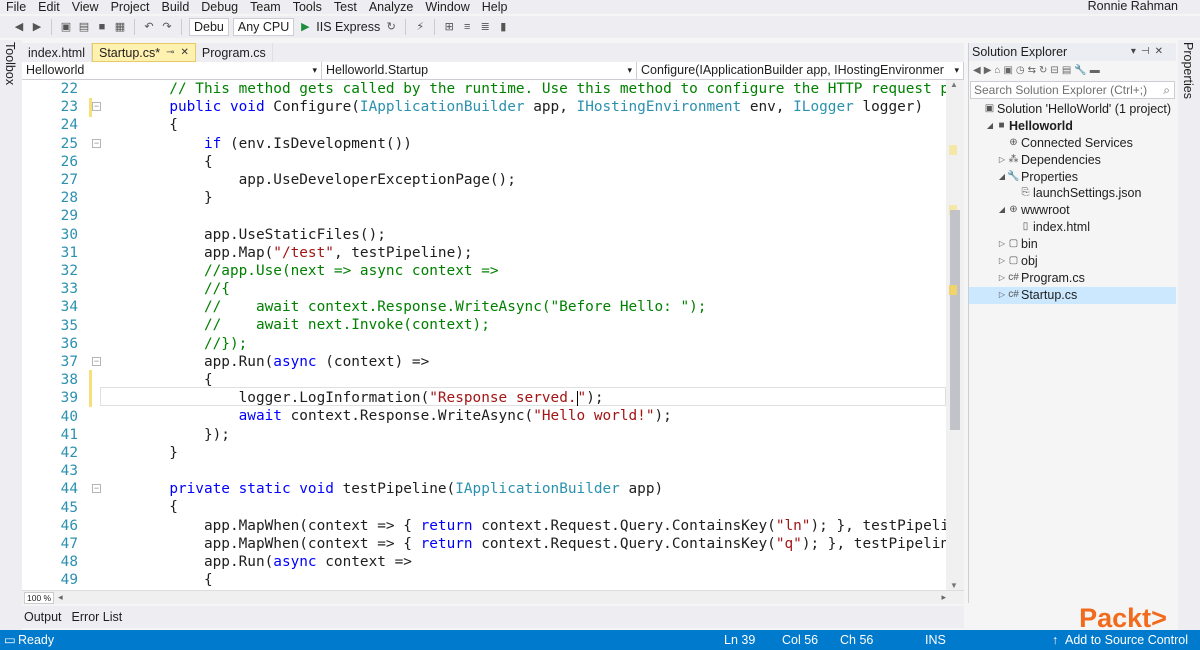 This screenshot has width=1200, height=650. I want to click on collapse-all-icon: ⊟, so click(1054, 70).